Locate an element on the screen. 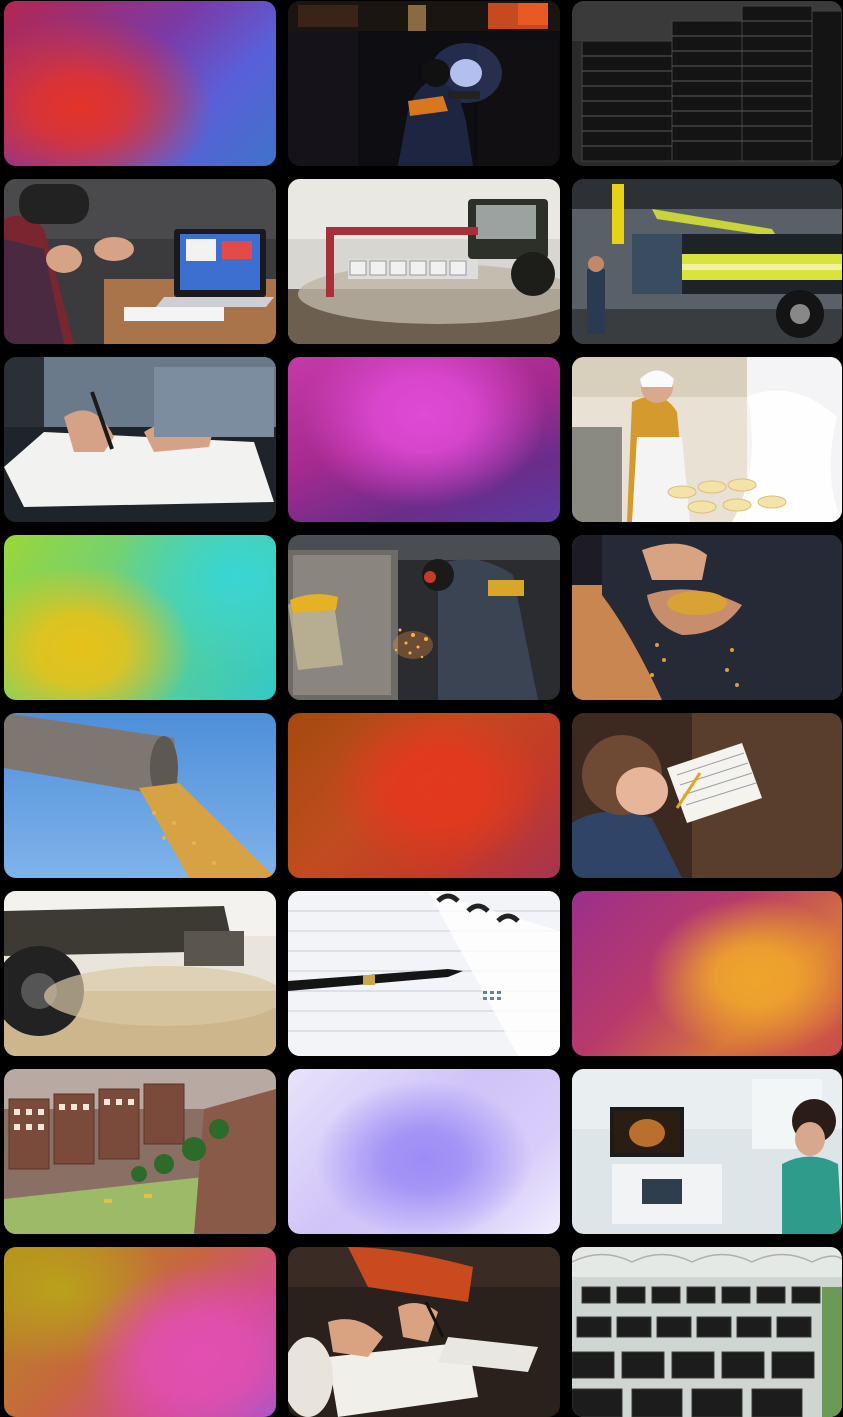 The width and height of the screenshot is (843, 1417). yellow-truck-factory-photo is located at coordinates (707, 261).